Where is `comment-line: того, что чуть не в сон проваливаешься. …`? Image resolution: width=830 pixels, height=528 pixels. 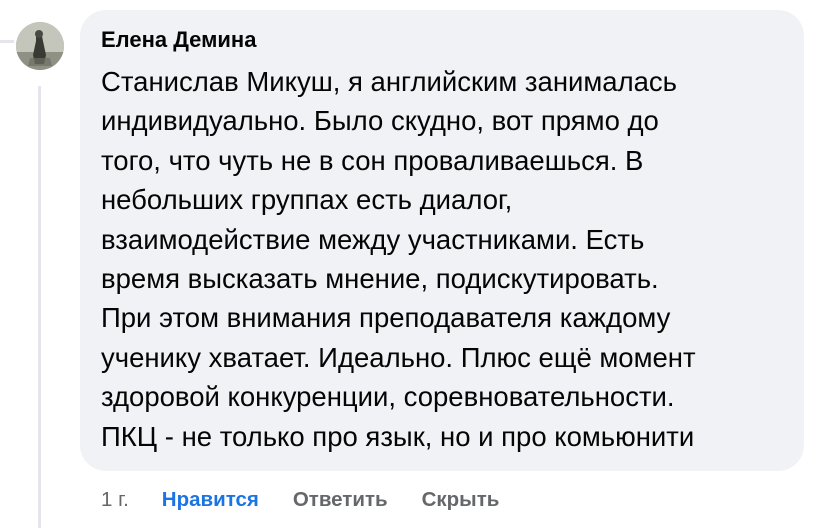
comment-line: того, что чуть не в сон проваливаешься. … is located at coordinates (372, 160).